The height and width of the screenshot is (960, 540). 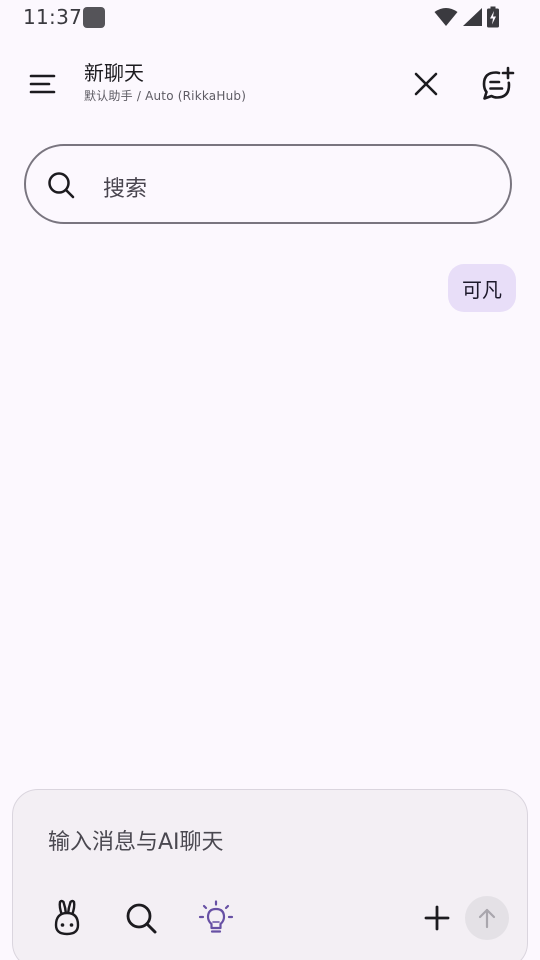 I want to click on menu-button, so click(x=42, y=84).